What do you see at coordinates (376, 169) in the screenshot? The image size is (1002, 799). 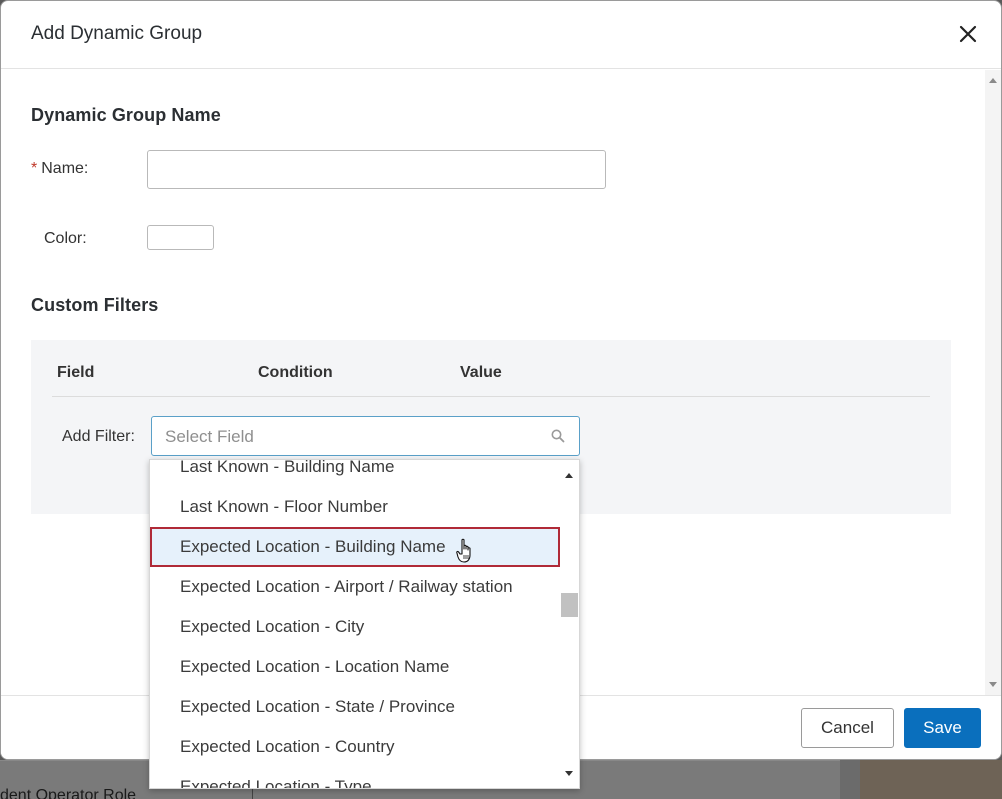 I see `name-input` at bounding box center [376, 169].